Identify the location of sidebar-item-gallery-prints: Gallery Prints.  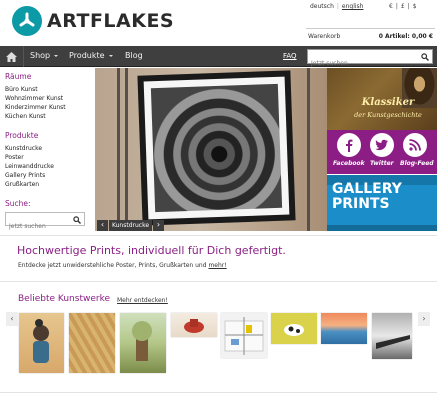
(25, 175).